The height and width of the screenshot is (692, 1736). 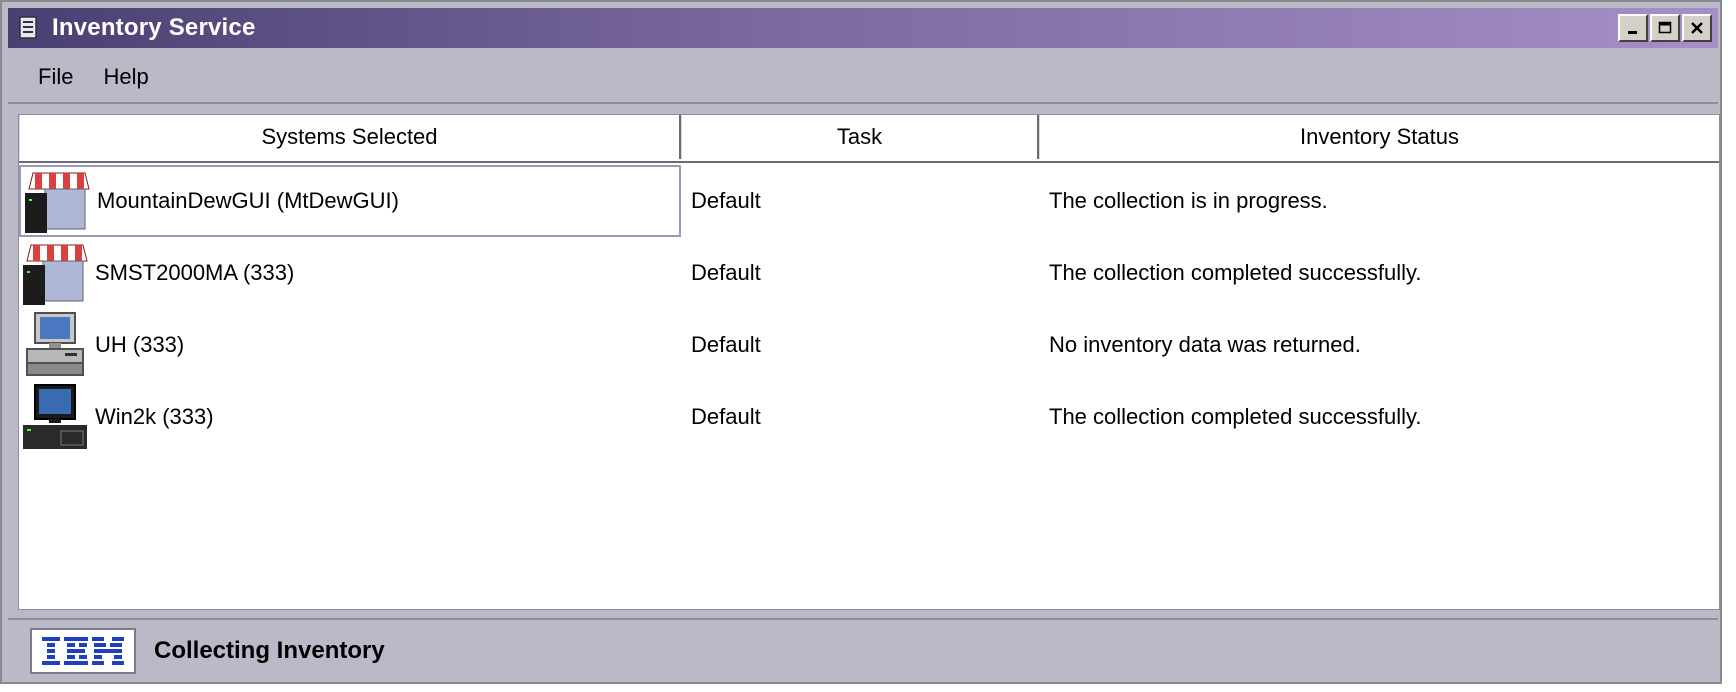 I want to click on window-title: Inventory Service, so click(x=154, y=27).